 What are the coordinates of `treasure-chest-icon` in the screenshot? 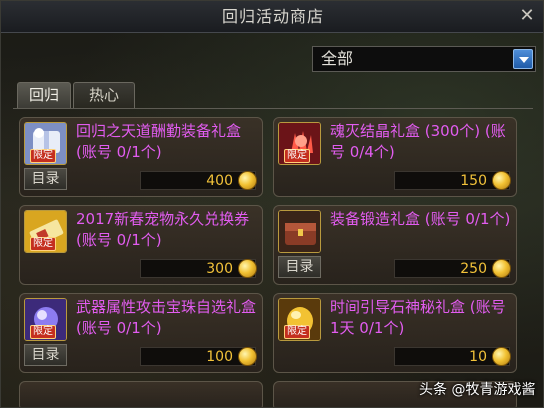 It's located at (299, 231).